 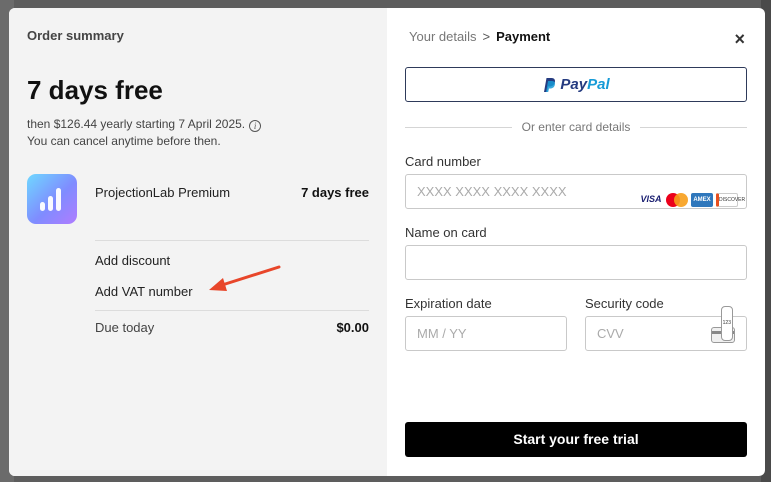 I want to click on card-brand-logos: VISA AMEX DISCOVER, so click(x=692, y=199).